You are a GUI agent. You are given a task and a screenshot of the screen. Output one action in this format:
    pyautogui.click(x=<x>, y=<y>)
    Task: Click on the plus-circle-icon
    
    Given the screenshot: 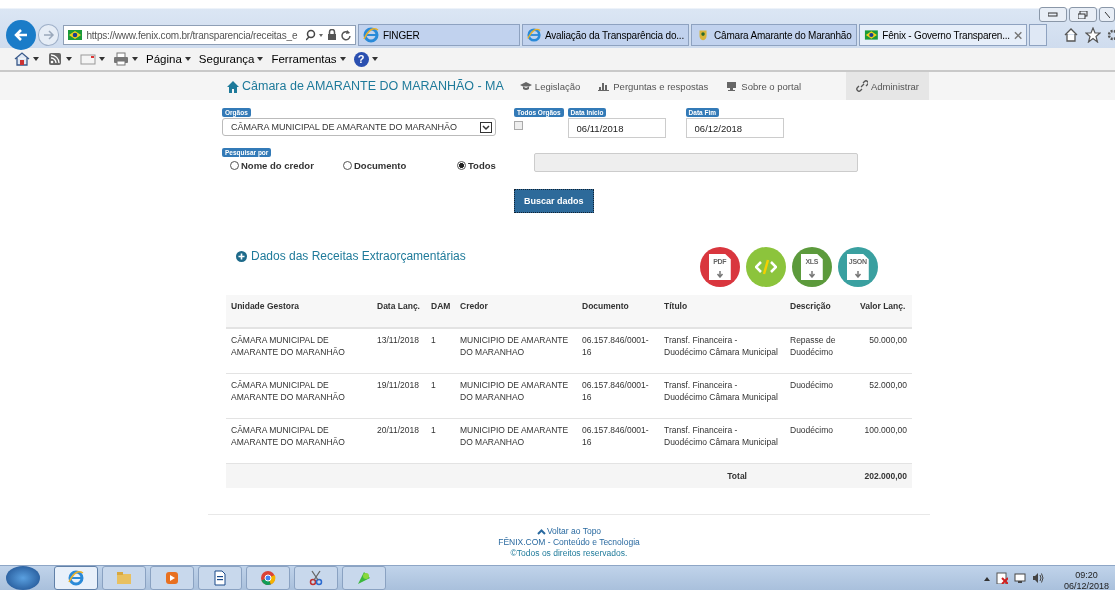 What is the action you would take?
    pyautogui.click(x=241, y=256)
    